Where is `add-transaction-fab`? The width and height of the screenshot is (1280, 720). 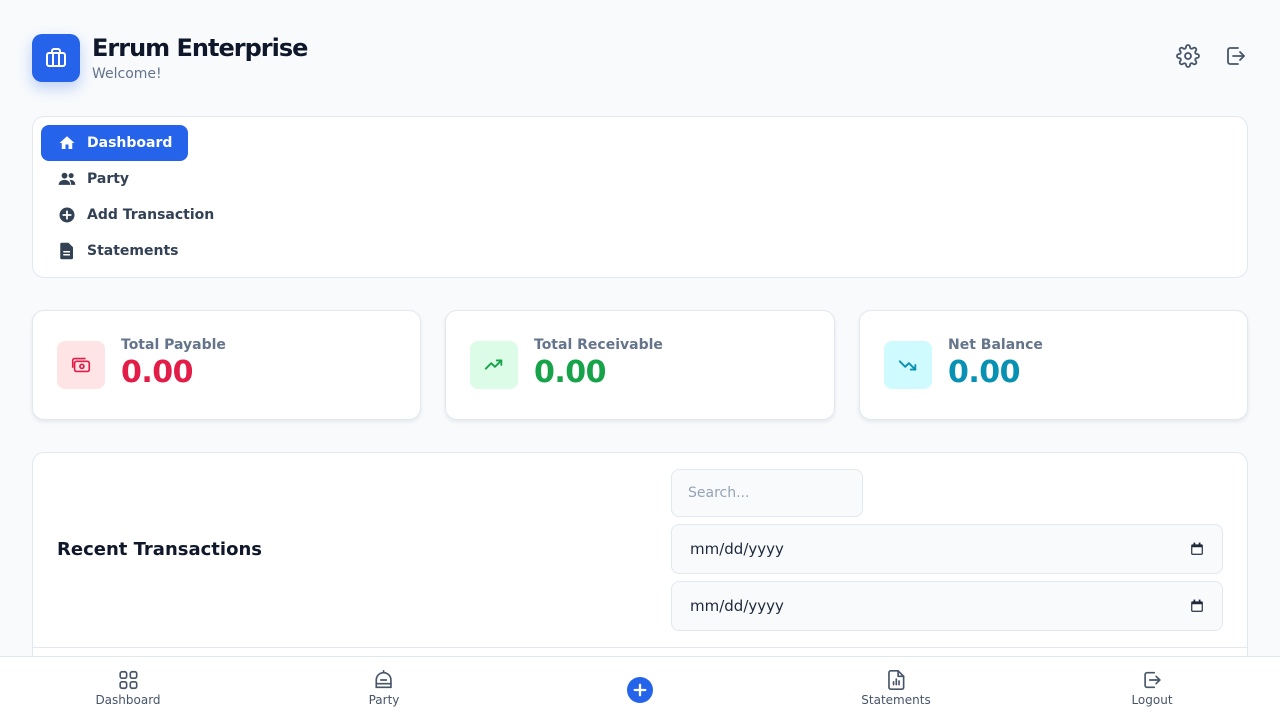 add-transaction-fab is located at coordinates (640, 690).